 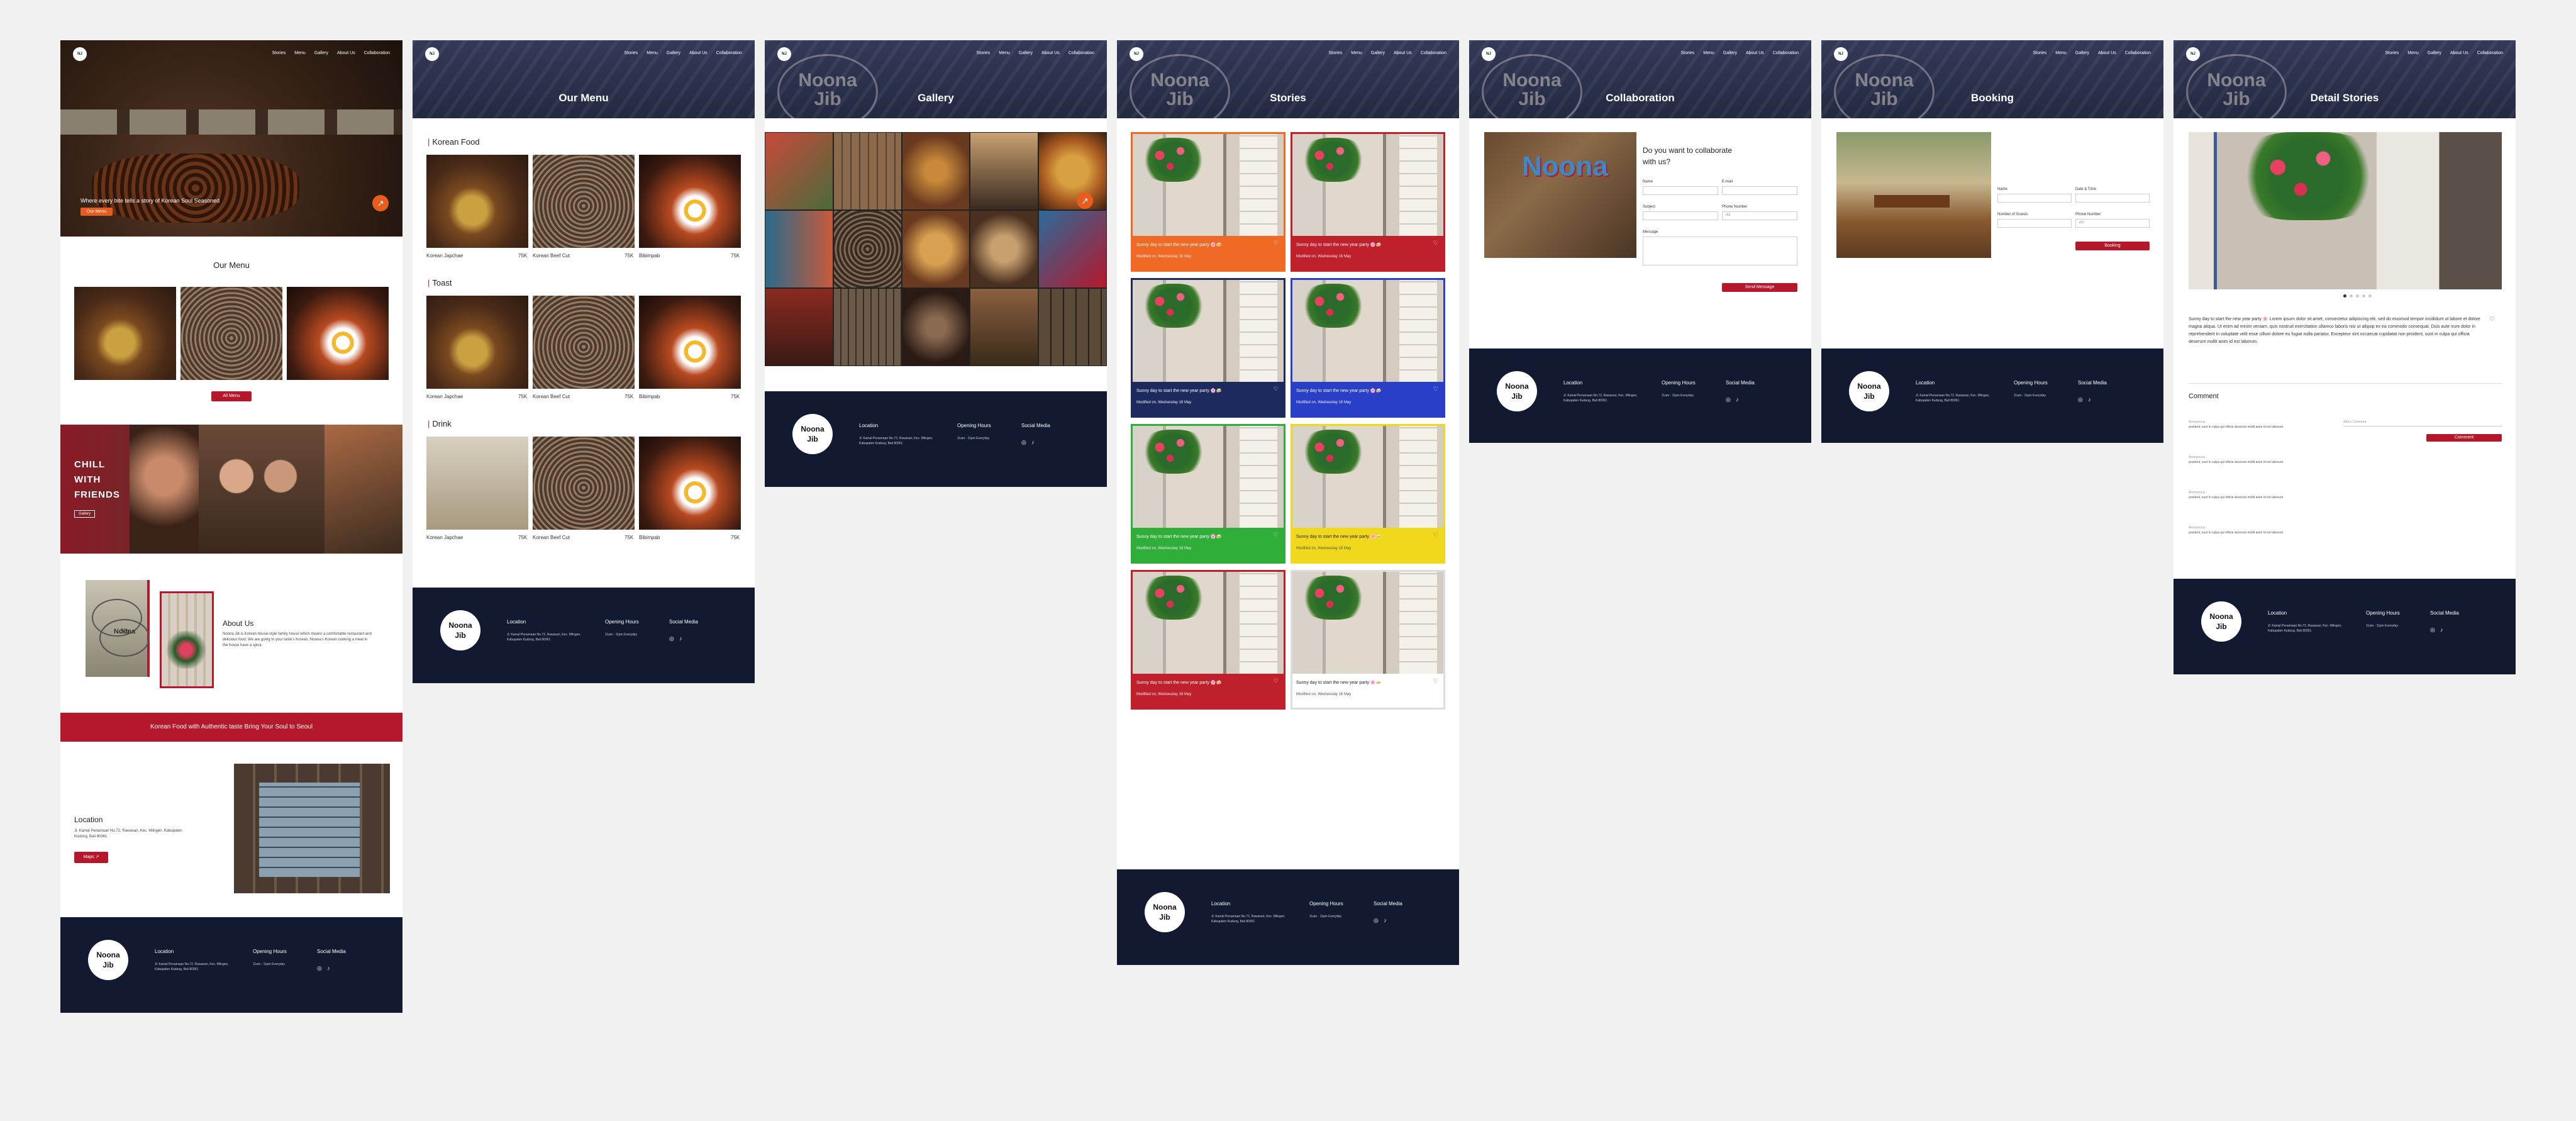 What do you see at coordinates (91, 857) in the screenshot?
I see `maps-button: Maps ↗` at bounding box center [91, 857].